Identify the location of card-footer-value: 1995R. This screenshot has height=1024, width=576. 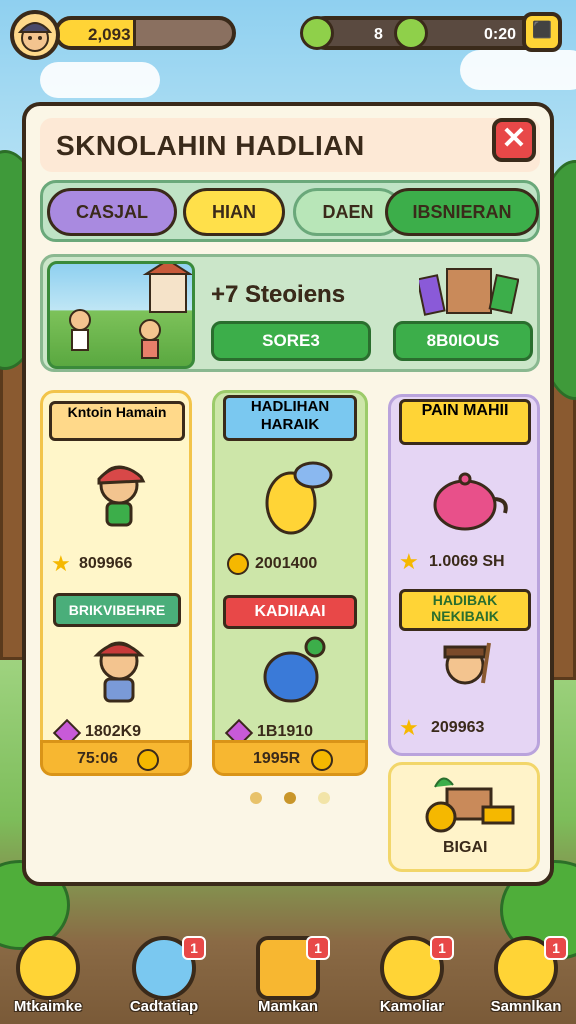
(277, 758).